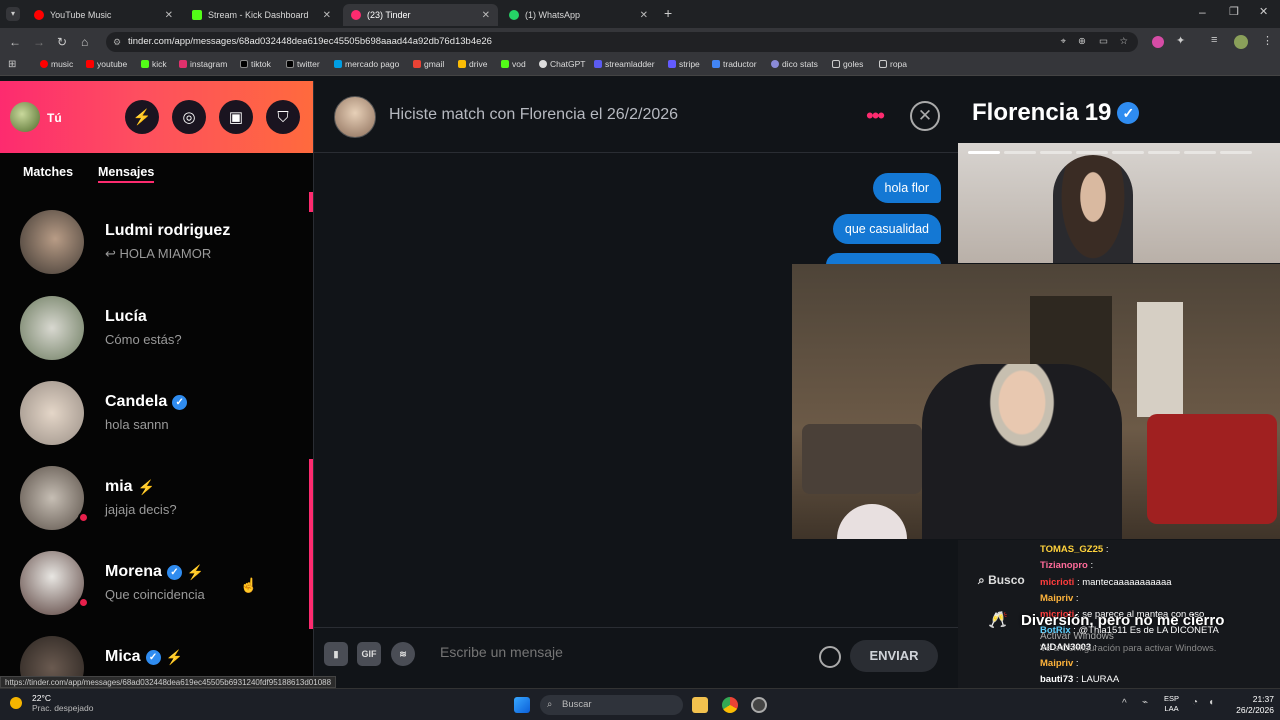 The height and width of the screenshot is (720, 1280). What do you see at coordinates (150, 506) in the screenshot?
I see `conversation-item: mia ⚡ jajaja decis?` at bounding box center [150, 506].